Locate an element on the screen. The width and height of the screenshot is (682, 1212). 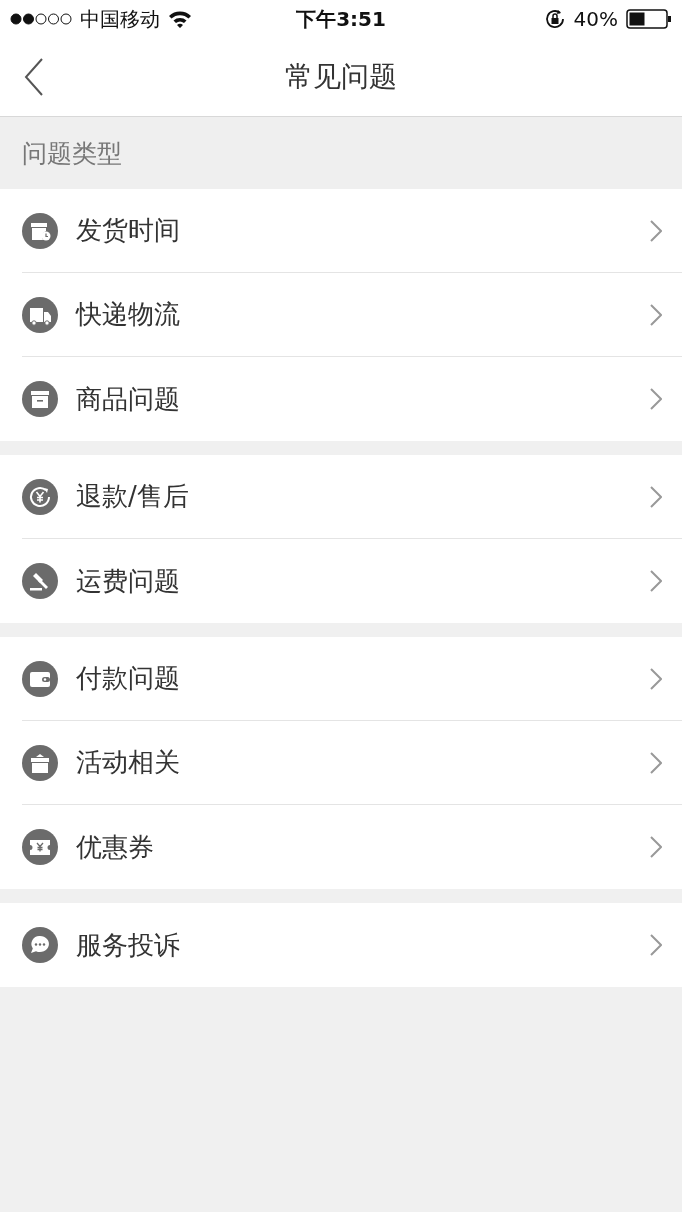
ticket-icon is located at coordinates (40, 847).